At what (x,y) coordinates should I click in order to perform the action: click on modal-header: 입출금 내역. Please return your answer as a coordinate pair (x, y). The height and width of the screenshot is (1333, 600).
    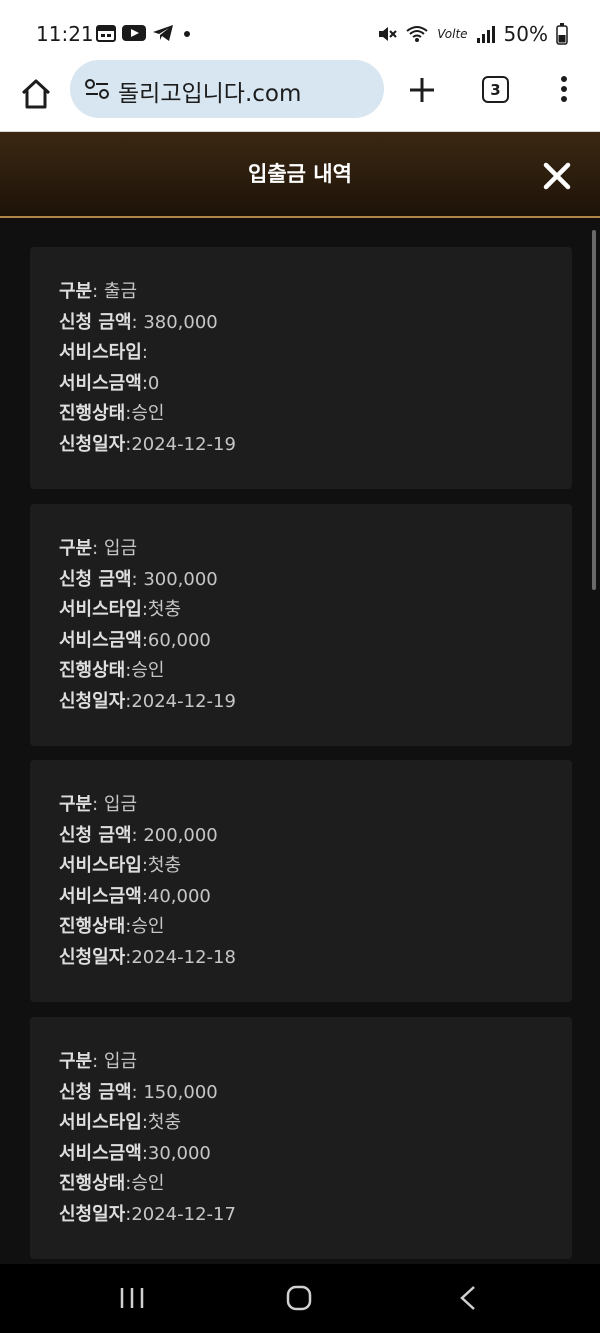
    Looking at the image, I should click on (300, 175).